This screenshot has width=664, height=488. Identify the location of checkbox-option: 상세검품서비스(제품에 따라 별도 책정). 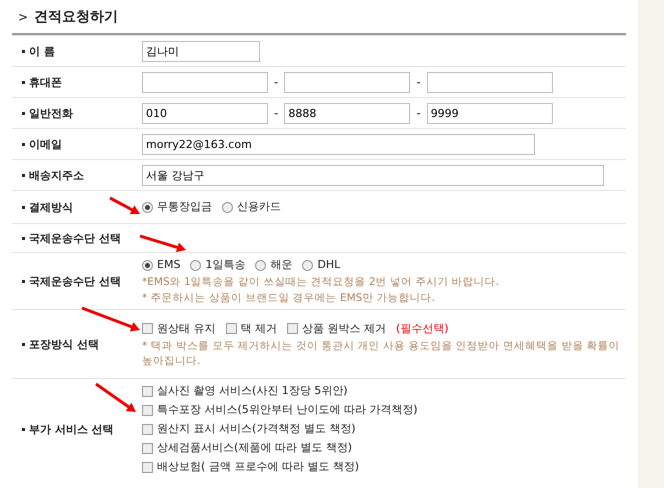
(382, 448).